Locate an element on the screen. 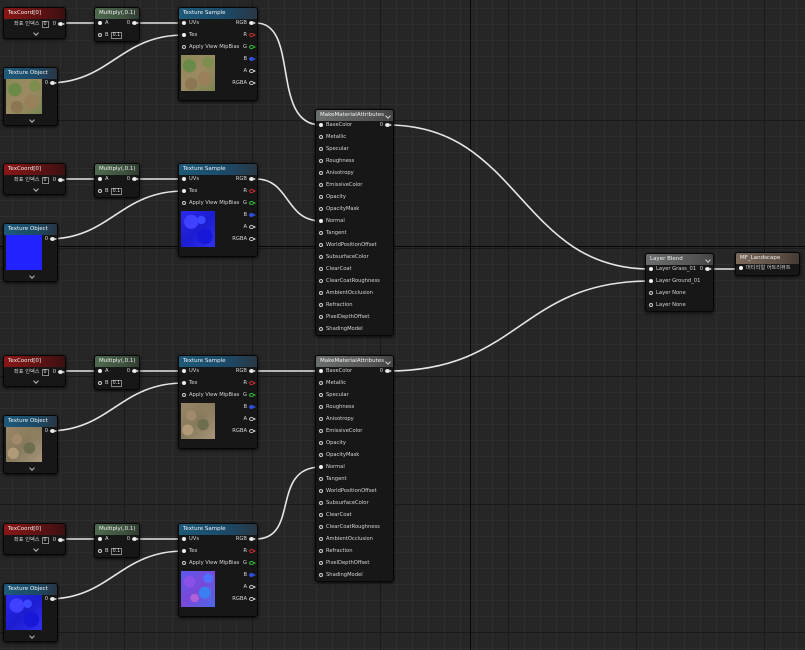  input-pin-row: ClearCoatRoughness is located at coordinates (349, 527).